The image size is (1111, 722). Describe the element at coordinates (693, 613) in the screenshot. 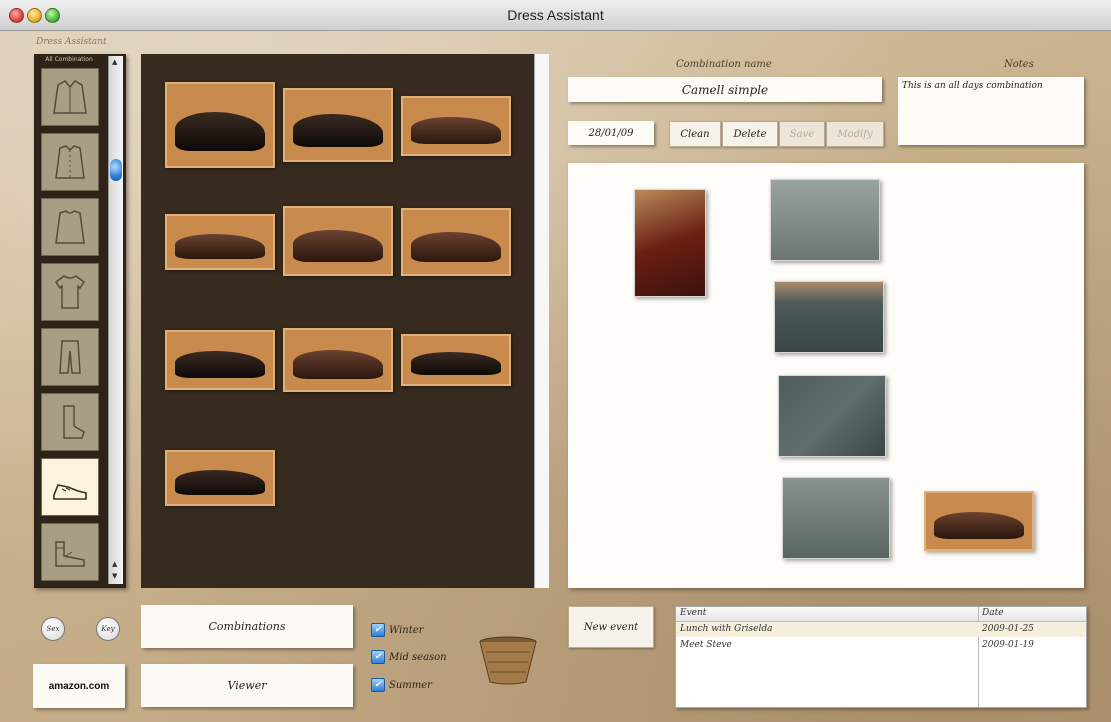

I see `event-column-header: Event` at that location.